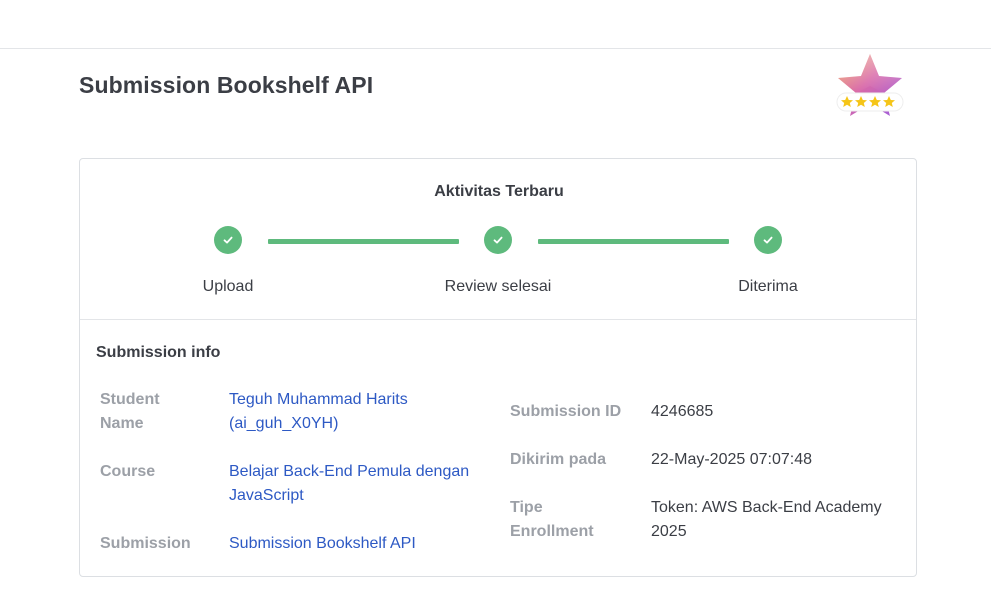  What do you see at coordinates (766, 519) in the screenshot?
I see `enrollment-type-value: Token: AWS Back-End Academy 2025` at bounding box center [766, 519].